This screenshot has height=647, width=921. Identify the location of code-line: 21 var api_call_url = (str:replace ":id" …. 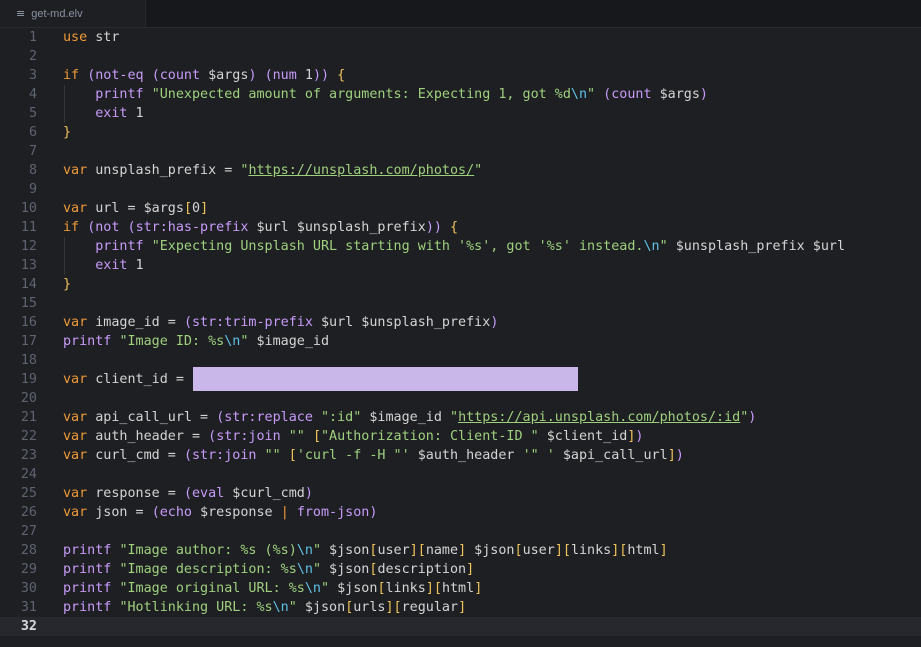
(460, 417).